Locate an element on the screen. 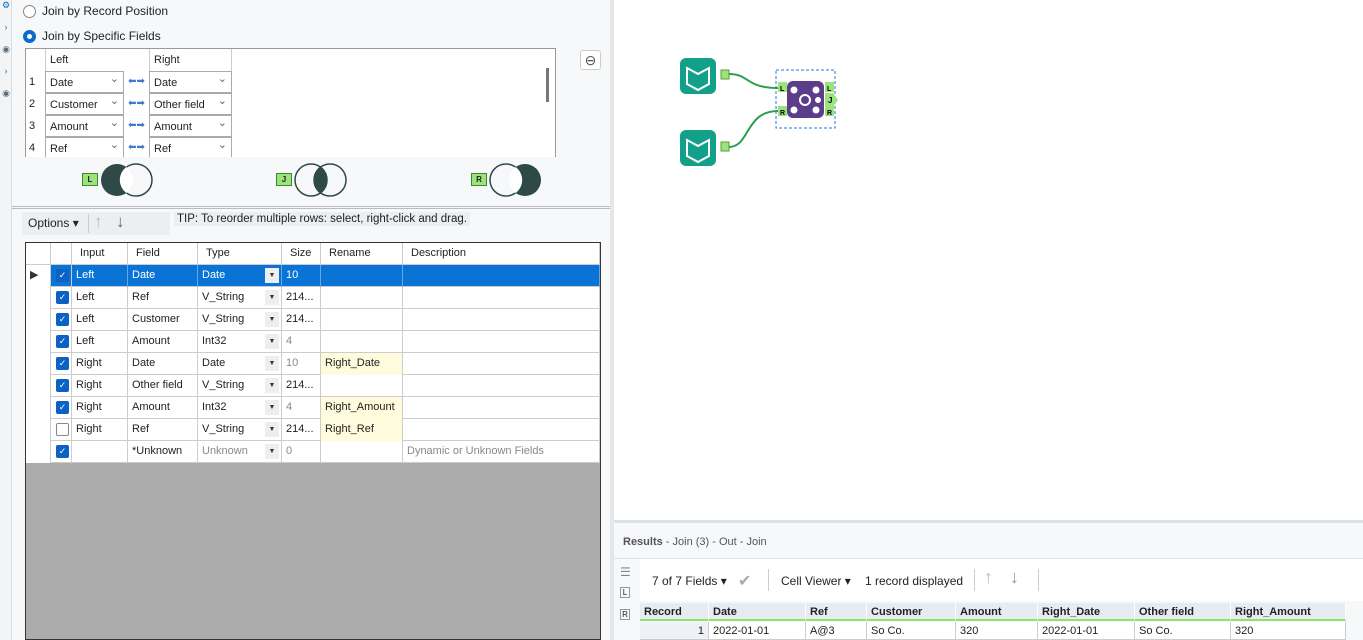 The width and height of the screenshot is (1363, 640). table-row: ✓ Left Amount Int32 ▼ 4 is located at coordinates (313, 342).